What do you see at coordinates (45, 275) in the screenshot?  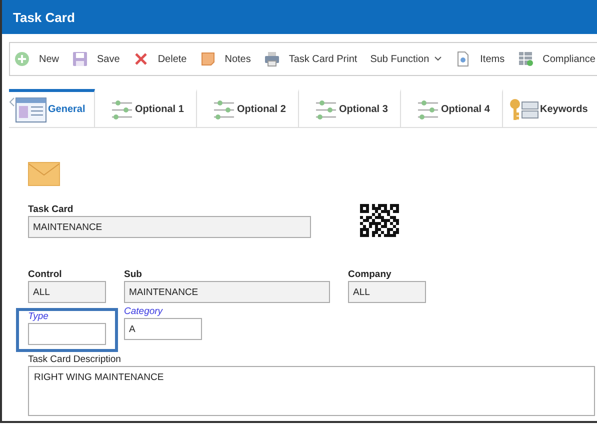 I see `field-label: Control` at bounding box center [45, 275].